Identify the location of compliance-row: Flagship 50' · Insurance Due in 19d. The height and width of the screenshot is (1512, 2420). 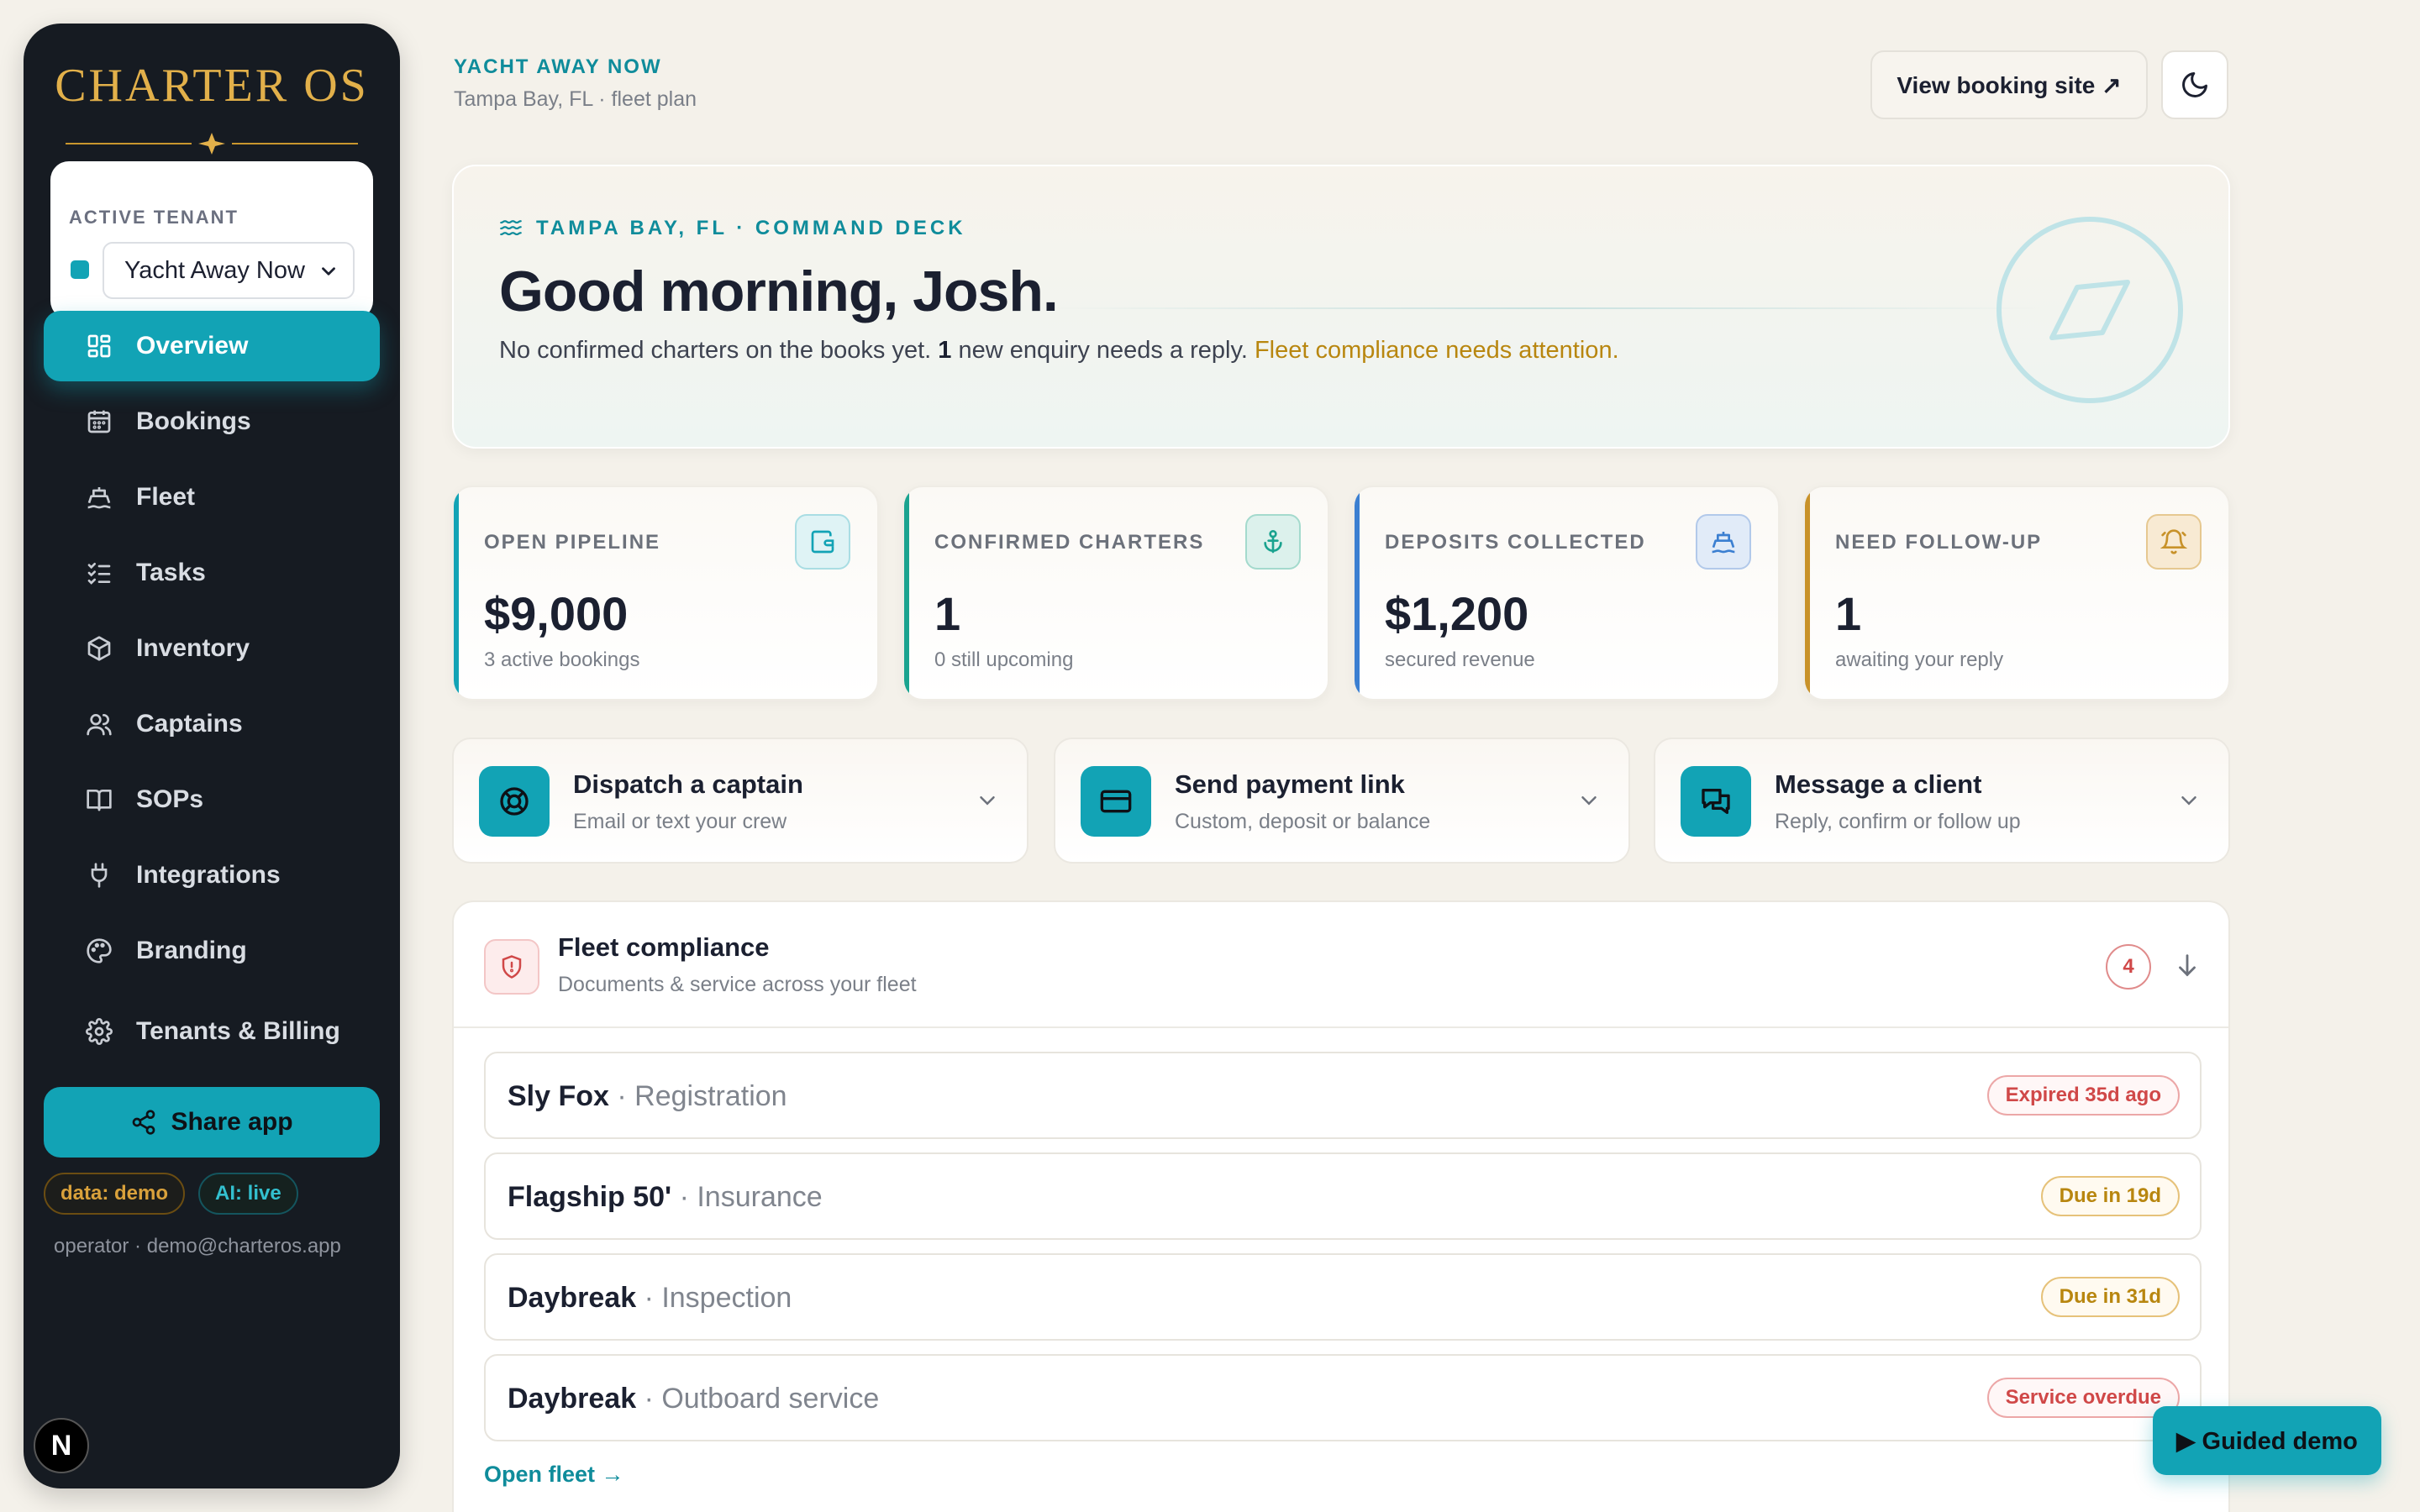
(1343, 1196).